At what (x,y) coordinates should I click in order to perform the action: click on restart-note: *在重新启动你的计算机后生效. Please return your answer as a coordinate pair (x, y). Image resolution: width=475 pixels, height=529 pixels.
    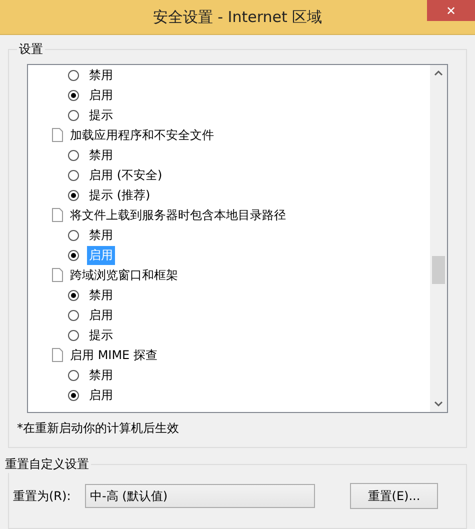
    Looking at the image, I should click on (98, 428).